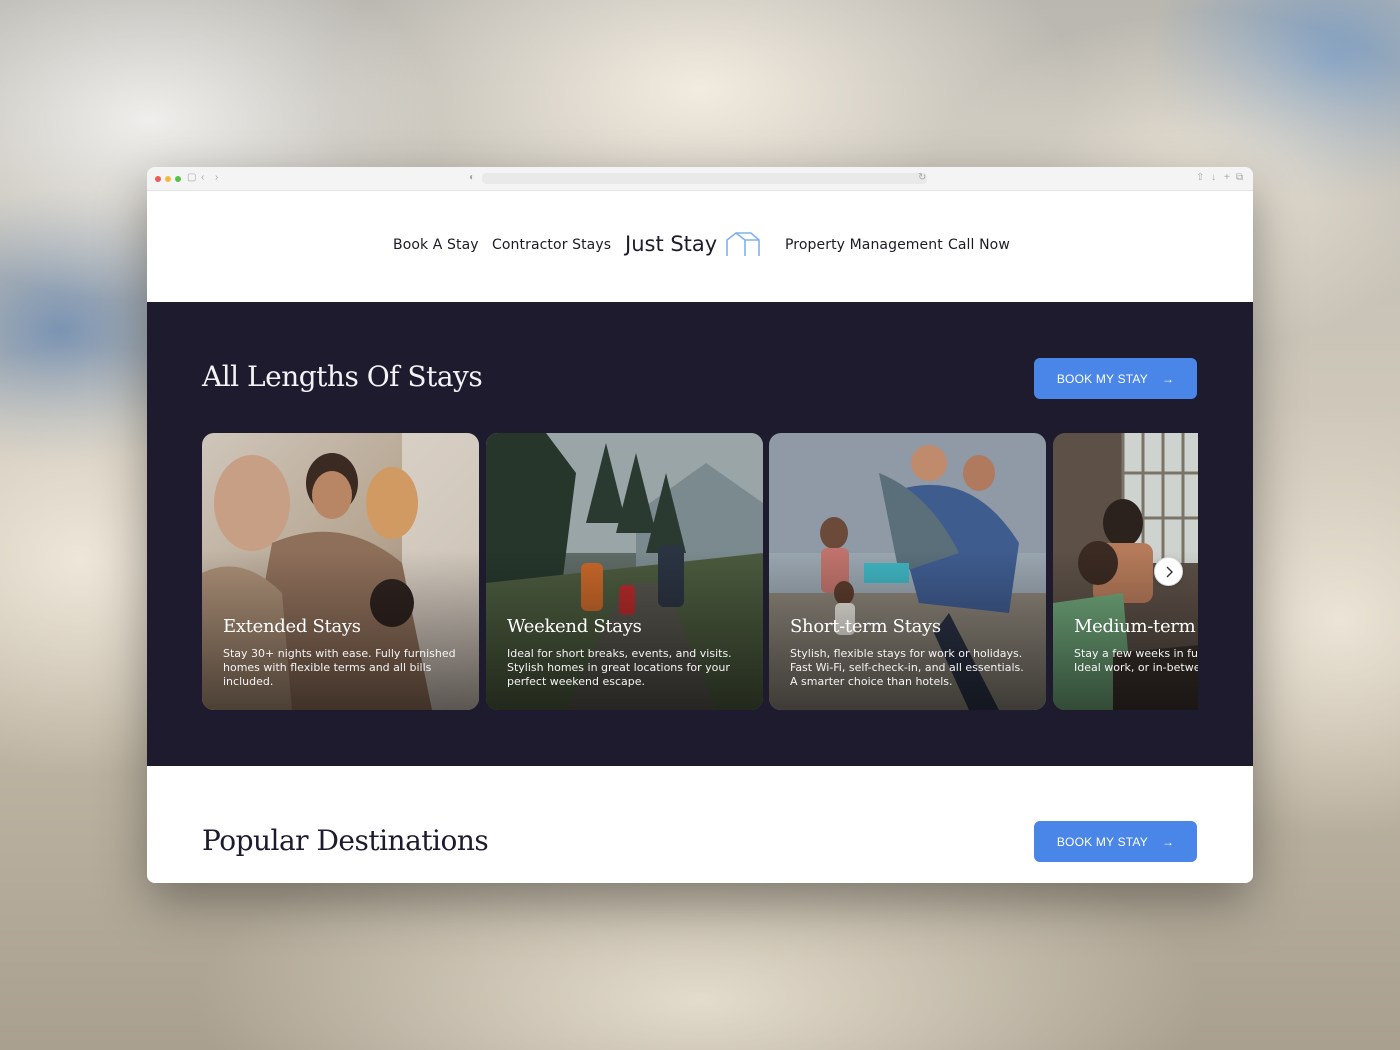  I want to click on close-window-button, so click(158, 179).